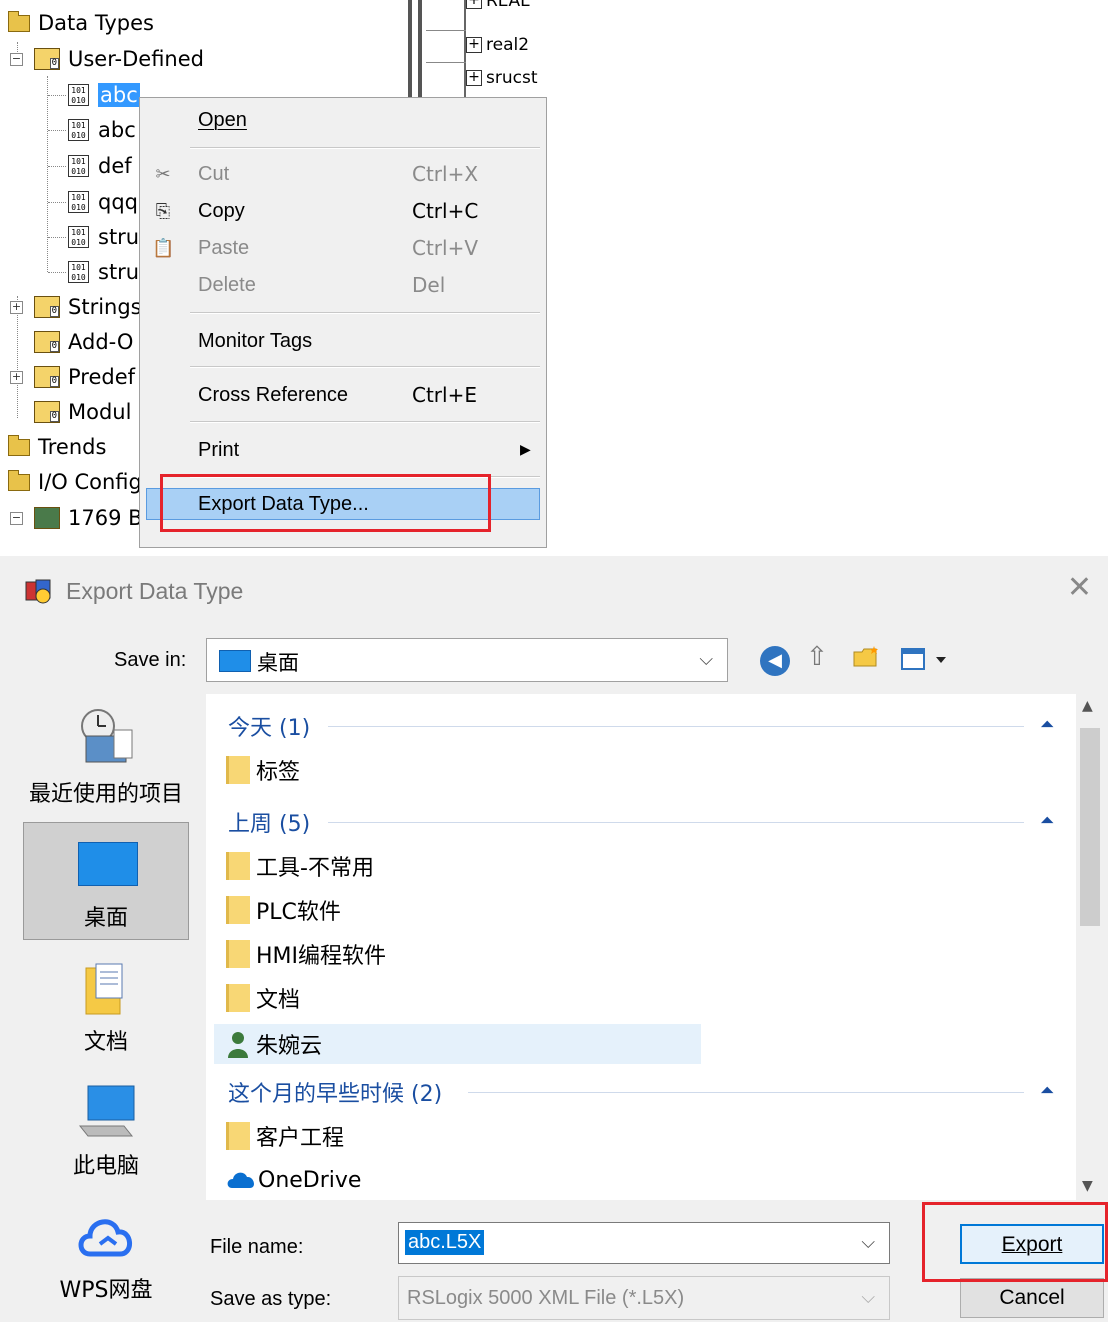  Describe the element at coordinates (81, 23) in the screenshot. I see `tree-data-types: Data Types` at that location.